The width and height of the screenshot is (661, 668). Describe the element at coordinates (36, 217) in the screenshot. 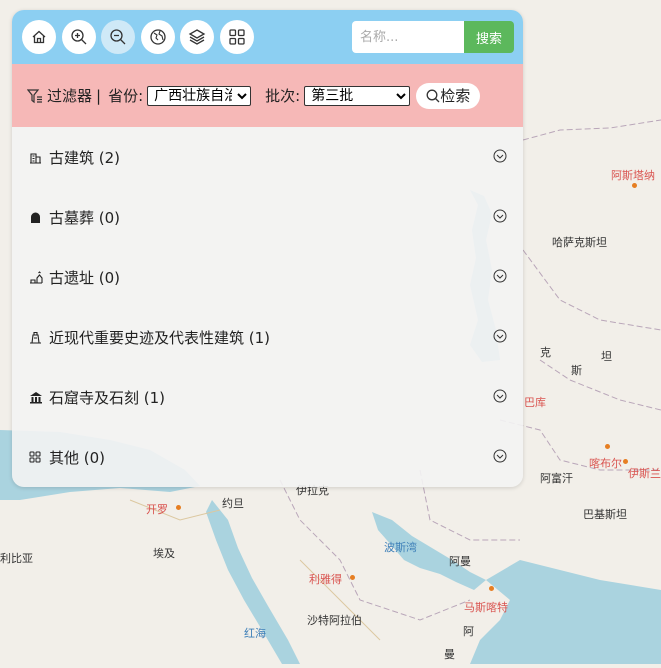

I see `ancient-tomb-icon` at that location.